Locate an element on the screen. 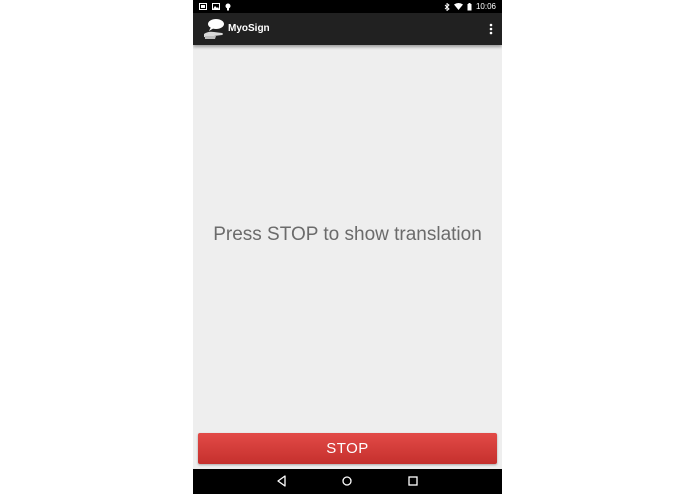 Image resolution: width=695 pixels, height=494 pixels. battery-icon is located at coordinates (469, 6).